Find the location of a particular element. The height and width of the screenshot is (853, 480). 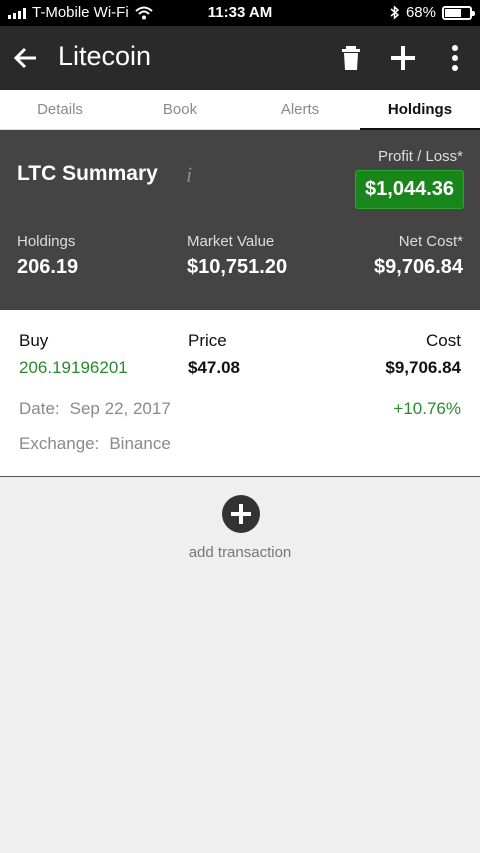

profit-loss-badge: $1,044.36 is located at coordinates (409, 189).